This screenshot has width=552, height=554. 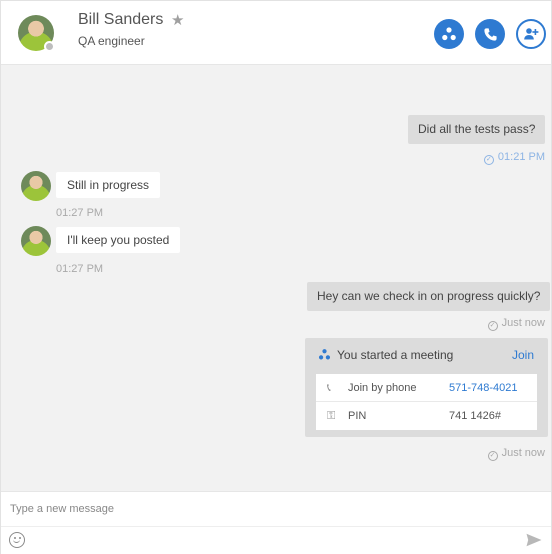 I want to click on join-by-phone-label: Join by phone, so click(x=382, y=388).